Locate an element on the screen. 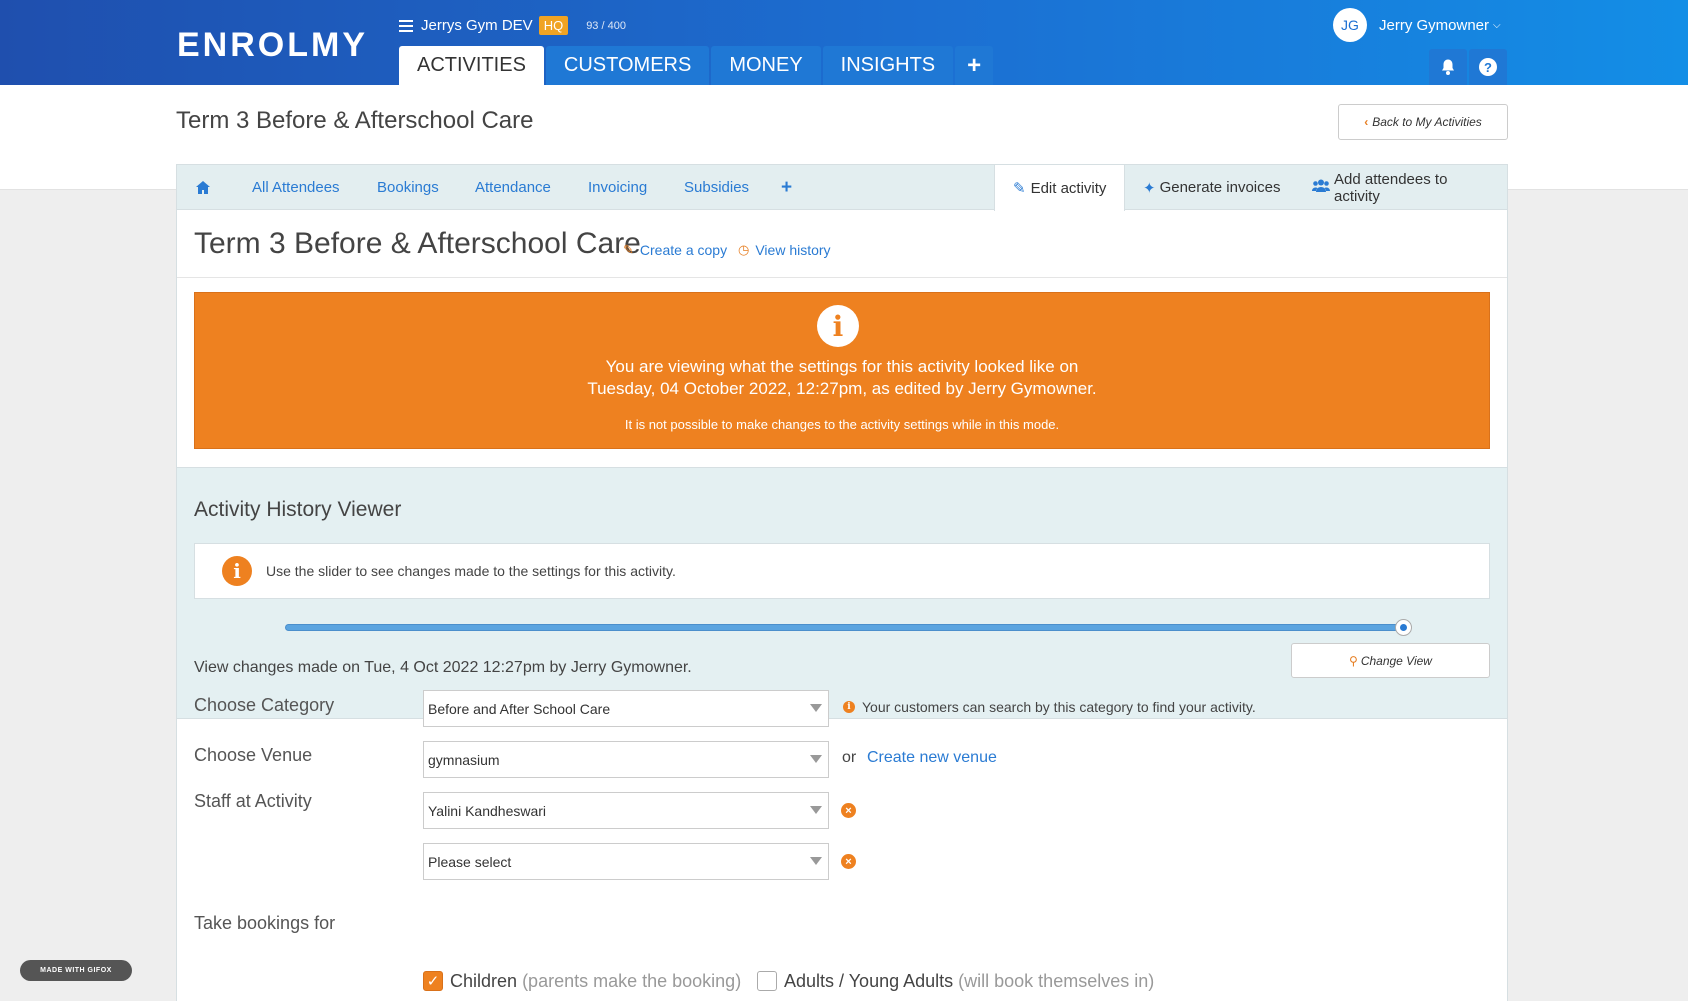 The height and width of the screenshot is (1001, 1688). divider is located at coordinates (842, 277).